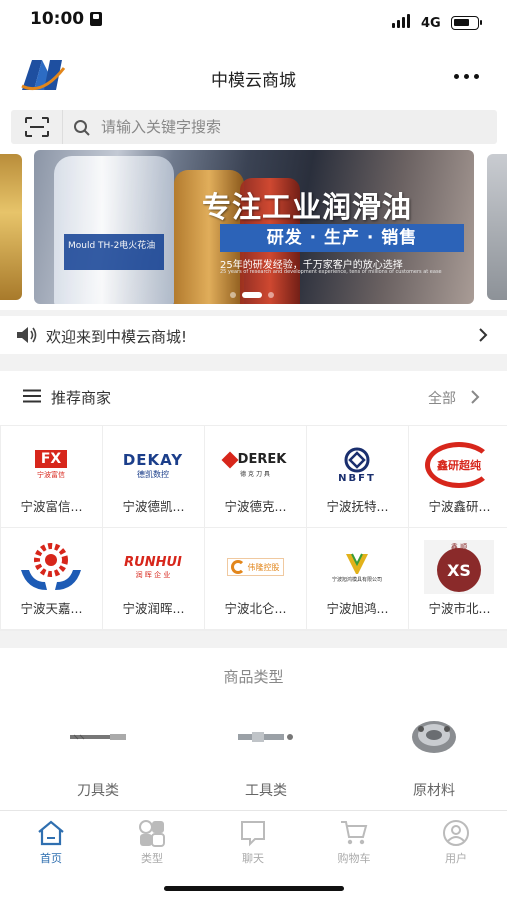 This screenshot has width=507, height=900. Describe the element at coordinates (466, 76) in the screenshot. I see `more-options-icon` at that location.